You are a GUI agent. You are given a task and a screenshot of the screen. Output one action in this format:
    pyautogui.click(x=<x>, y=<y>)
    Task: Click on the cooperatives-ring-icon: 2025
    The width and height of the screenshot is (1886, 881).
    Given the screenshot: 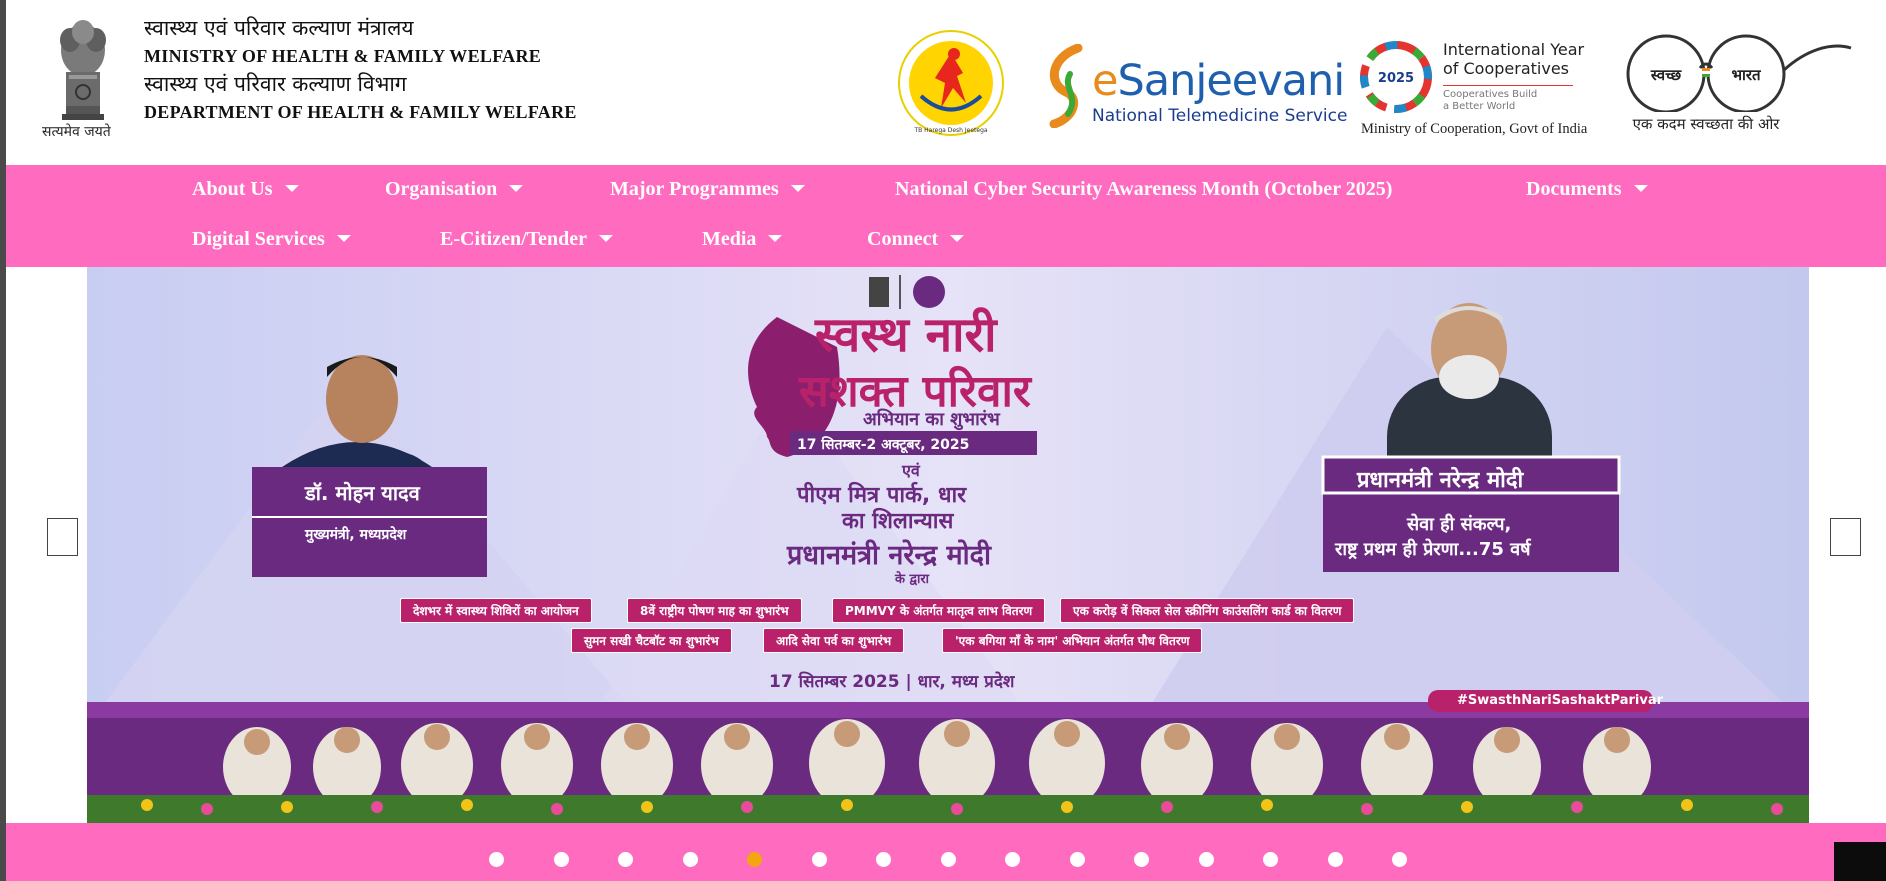 What is the action you would take?
    pyautogui.click(x=1396, y=77)
    